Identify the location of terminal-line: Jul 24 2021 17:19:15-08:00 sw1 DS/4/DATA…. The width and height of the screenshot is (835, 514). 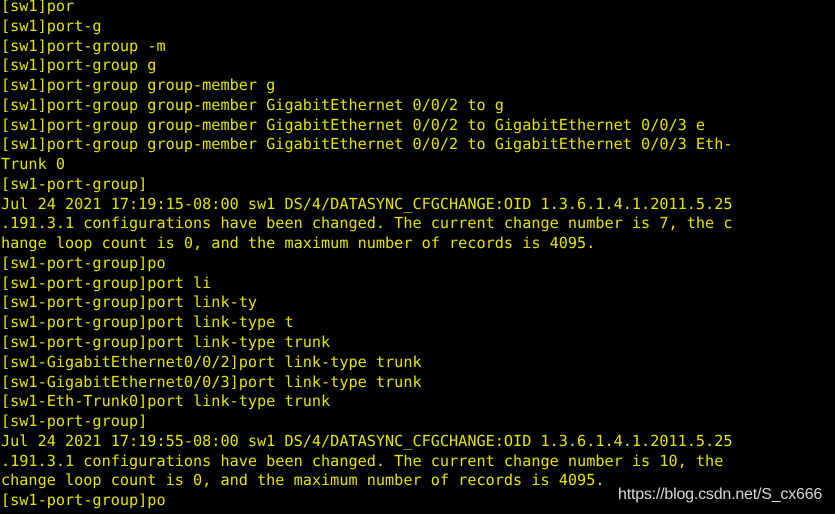
(367, 203).